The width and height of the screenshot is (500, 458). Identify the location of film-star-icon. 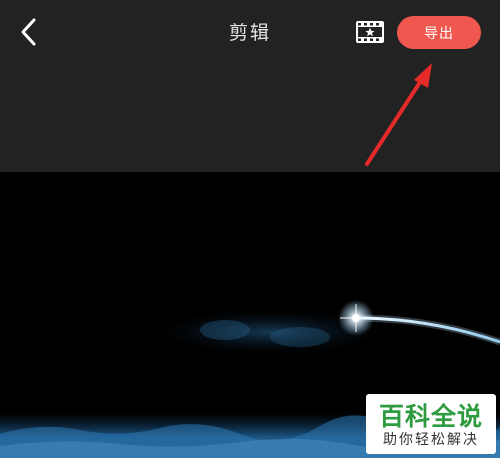
(370, 32).